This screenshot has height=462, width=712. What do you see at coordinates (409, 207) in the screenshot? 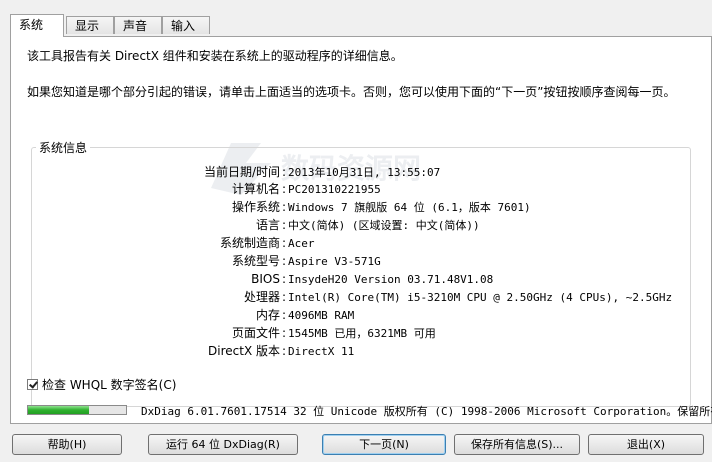
I see `info-value: Windows 7 旗舰版 64 位 (6.1，版本 7601)` at bounding box center [409, 207].